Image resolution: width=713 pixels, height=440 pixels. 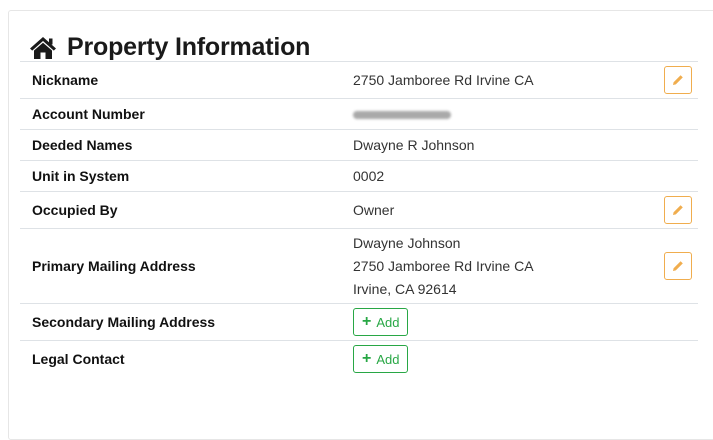 I want to click on row-label: Nickname, so click(x=180, y=80).